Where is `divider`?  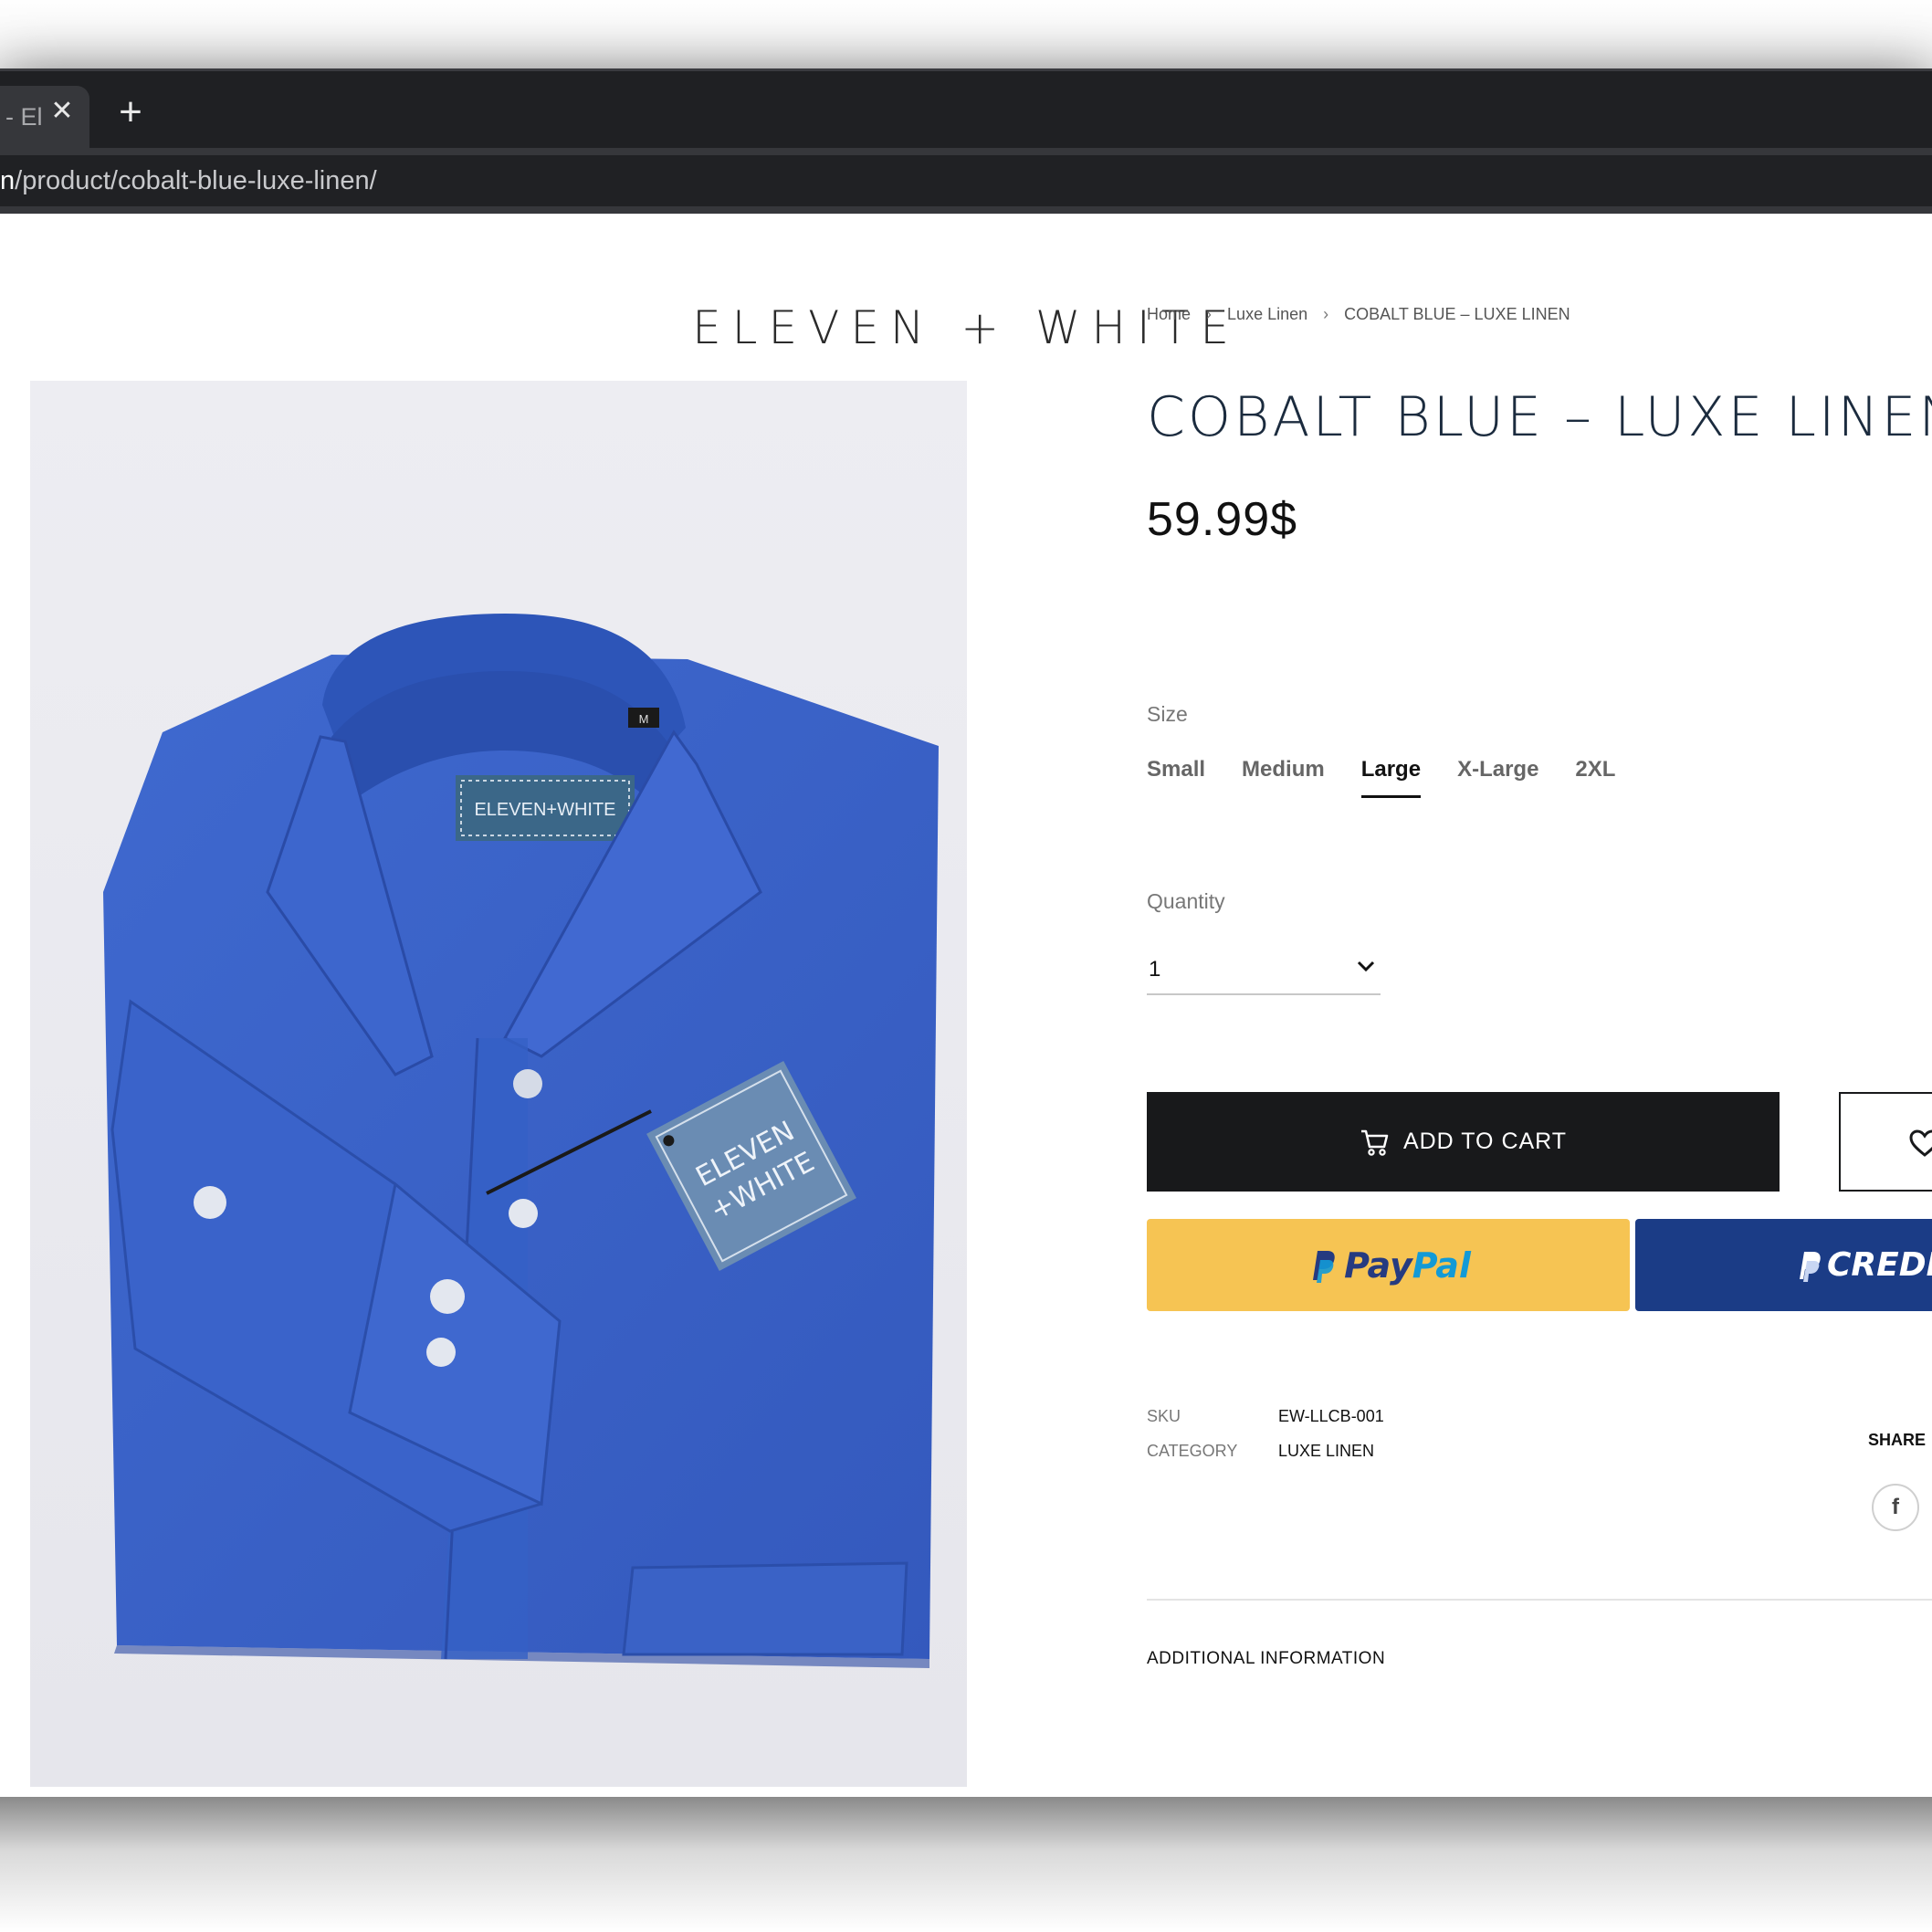
divider is located at coordinates (1539, 1600).